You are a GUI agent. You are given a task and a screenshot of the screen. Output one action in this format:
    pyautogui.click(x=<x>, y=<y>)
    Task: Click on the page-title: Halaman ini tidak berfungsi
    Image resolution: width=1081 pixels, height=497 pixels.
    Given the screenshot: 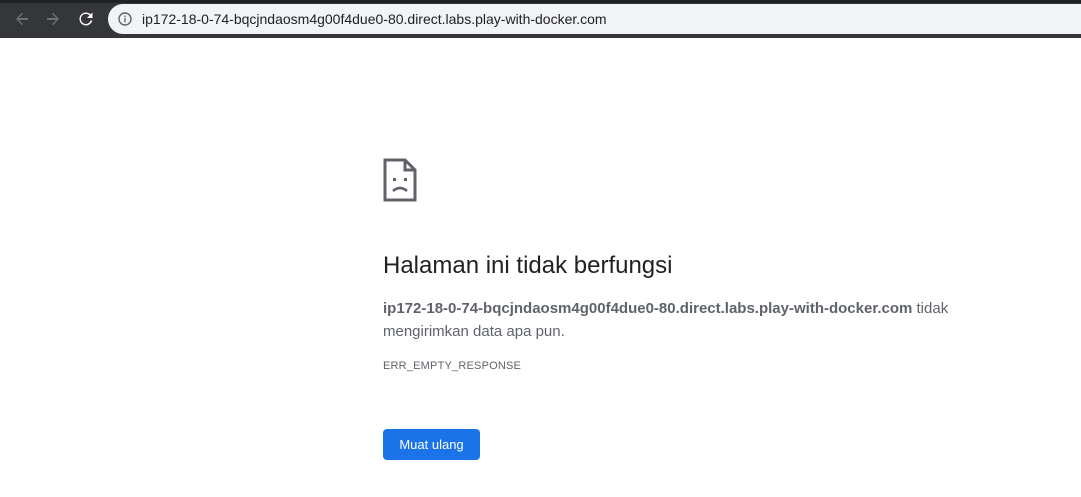 What is the action you would take?
    pyautogui.click(x=528, y=265)
    